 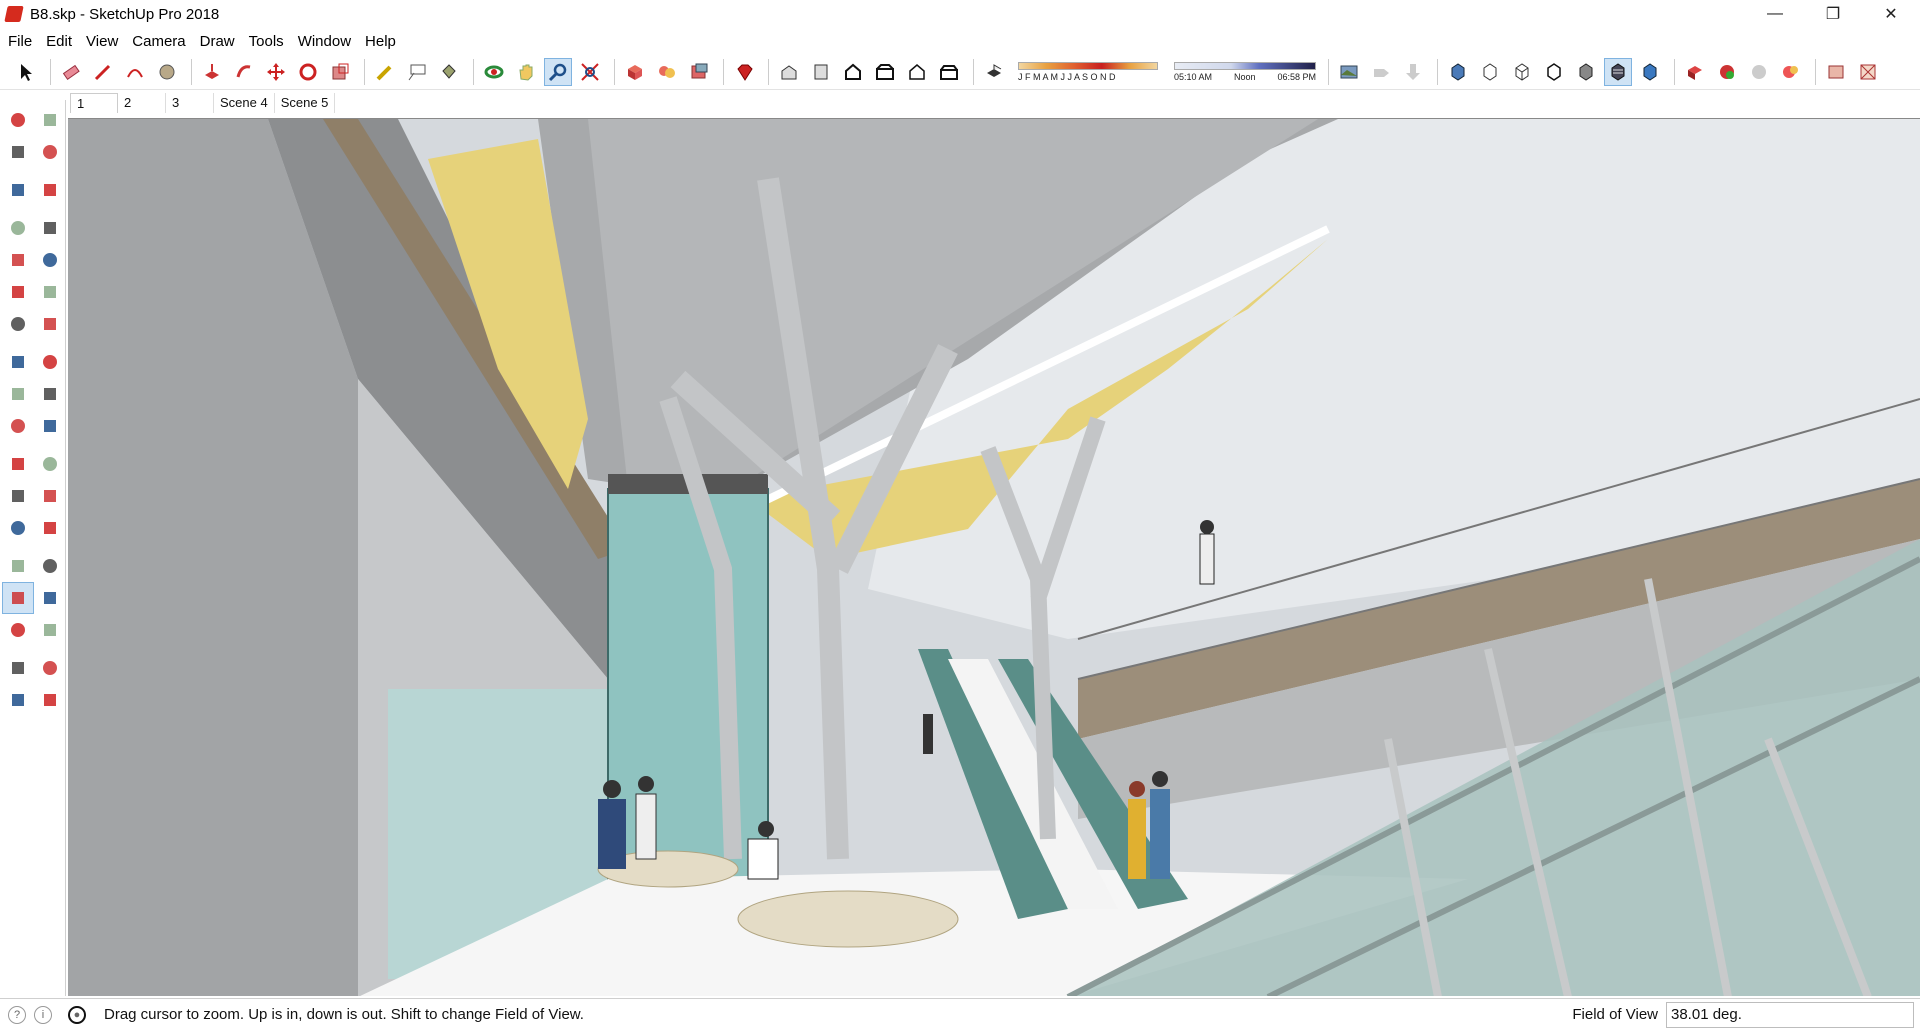 I want to click on position-camera-tool, so click(x=18, y=668).